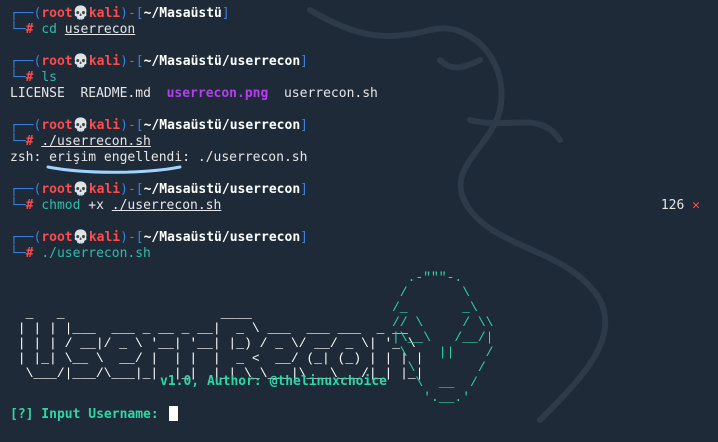 Image resolution: width=718 pixels, height=442 pixels. Describe the element at coordinates (120, 13) in the screenshot. I see `prompt-header-1: ┌──(root💀kali)-[~/Masaüstü]` at that location.